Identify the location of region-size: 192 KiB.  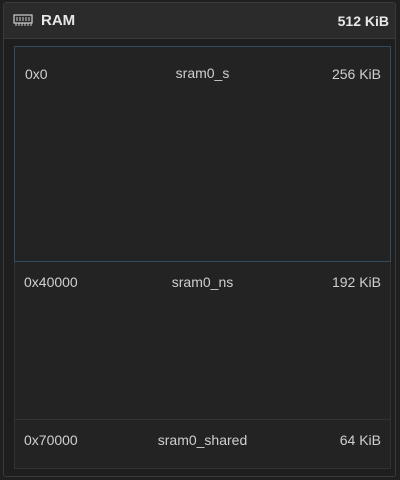
(356, 282).